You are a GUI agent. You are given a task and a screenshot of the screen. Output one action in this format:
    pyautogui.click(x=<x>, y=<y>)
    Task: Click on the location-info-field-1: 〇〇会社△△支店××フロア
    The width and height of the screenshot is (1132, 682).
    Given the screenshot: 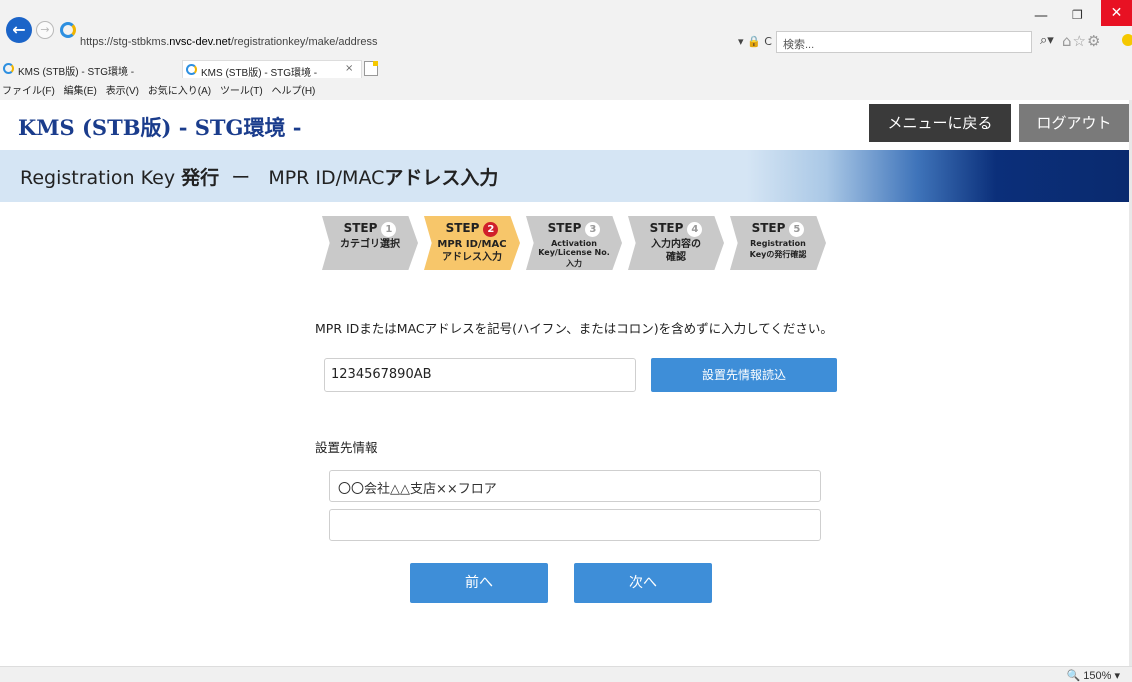 What is the action you would take?
    pyautogui.click(x=575, y=486)
    